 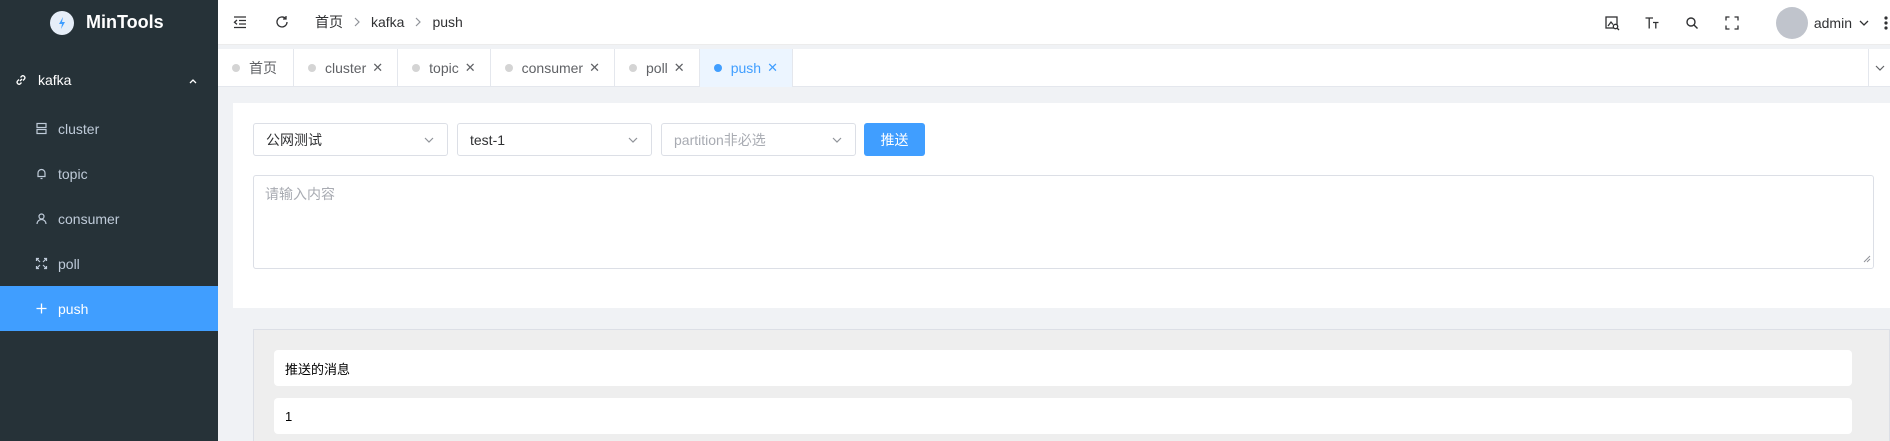 I want to click on tab-label: 首页, so click(x=263, y=68).